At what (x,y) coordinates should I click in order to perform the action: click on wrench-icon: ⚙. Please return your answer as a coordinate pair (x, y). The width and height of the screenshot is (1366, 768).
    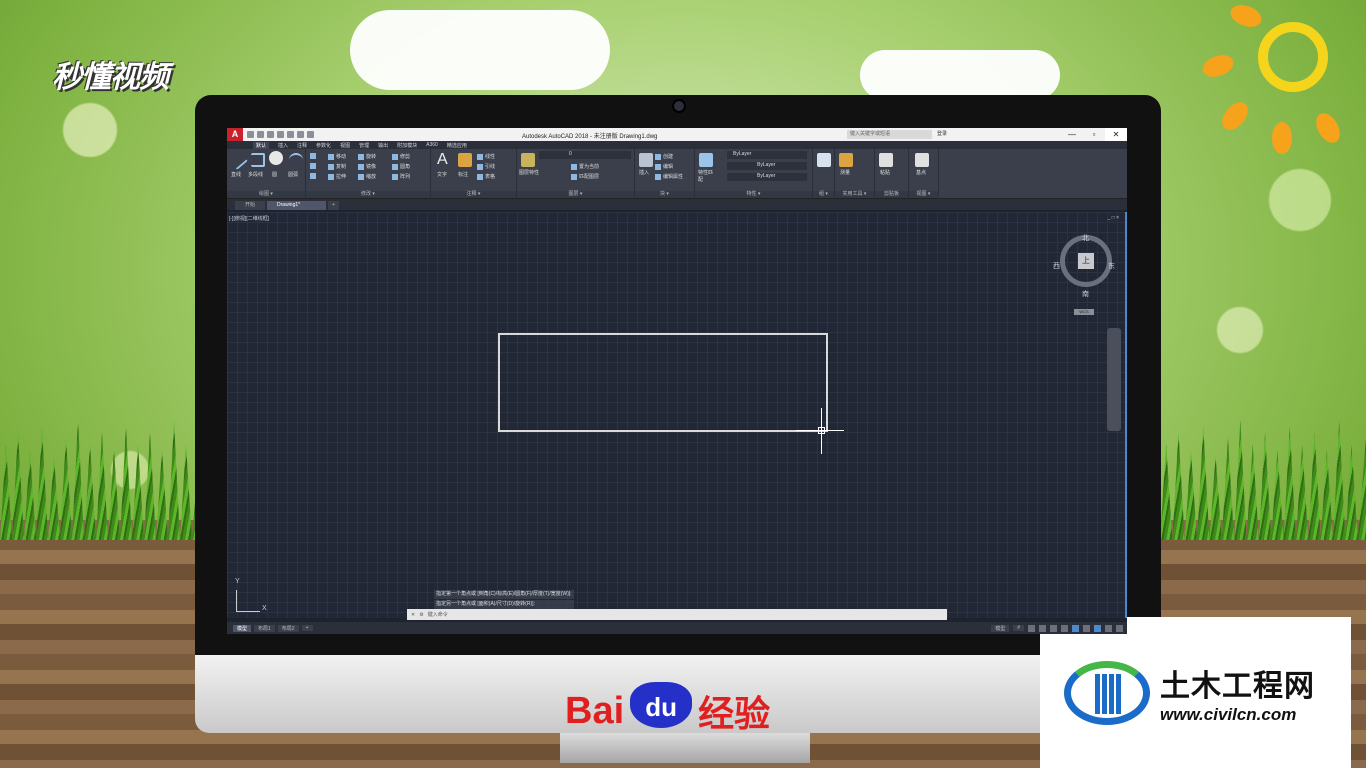
    Looking at the image, I should click on (421, 615).